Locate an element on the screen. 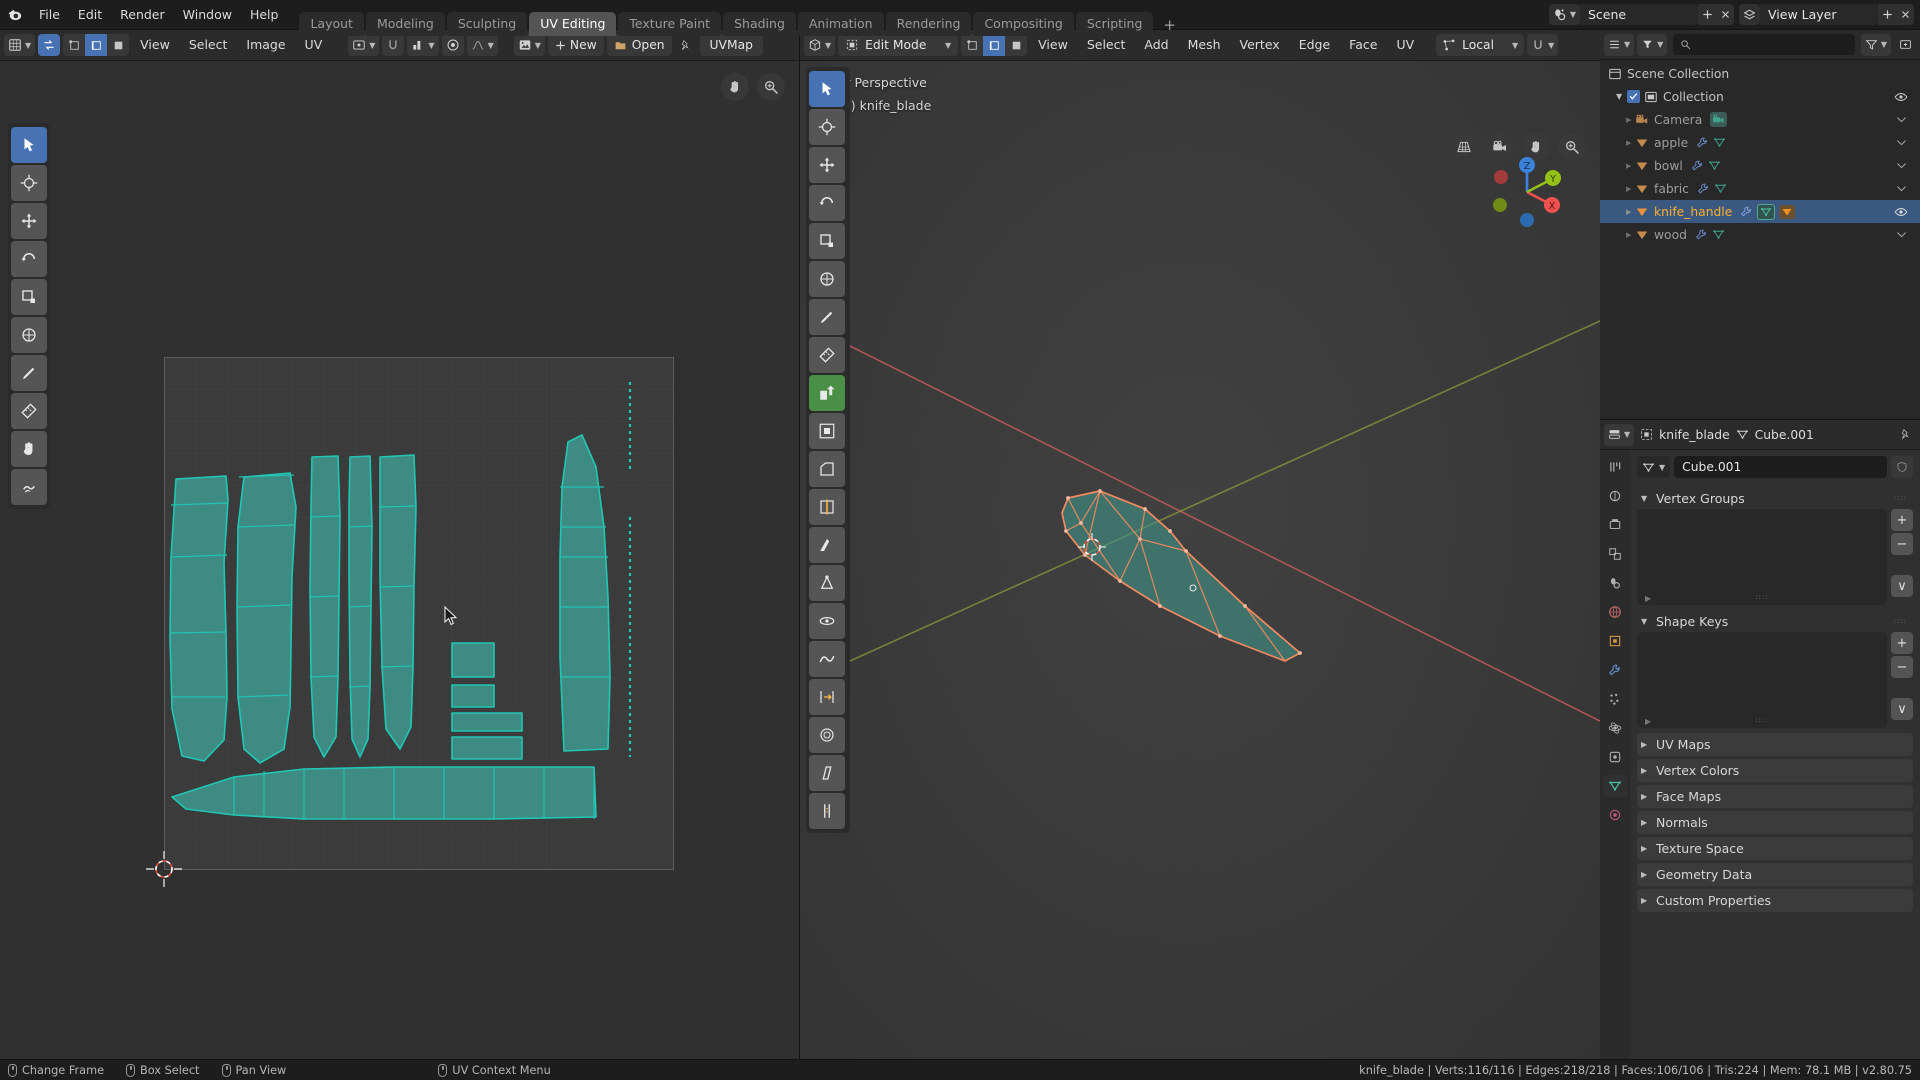 The image size is (1920, 1080). outliner-row-collection: ▼ Collection is located at coordinates (1760, 96).